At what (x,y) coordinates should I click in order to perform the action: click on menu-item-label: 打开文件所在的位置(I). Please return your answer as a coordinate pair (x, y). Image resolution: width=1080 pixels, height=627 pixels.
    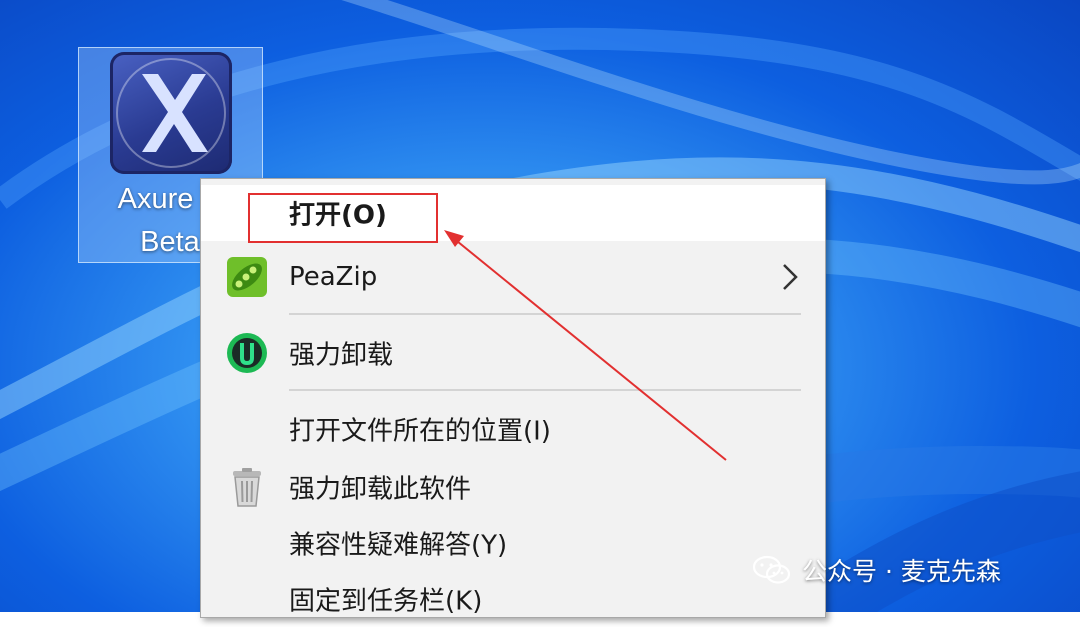
    Looking at the image, I should click on (420, 431).